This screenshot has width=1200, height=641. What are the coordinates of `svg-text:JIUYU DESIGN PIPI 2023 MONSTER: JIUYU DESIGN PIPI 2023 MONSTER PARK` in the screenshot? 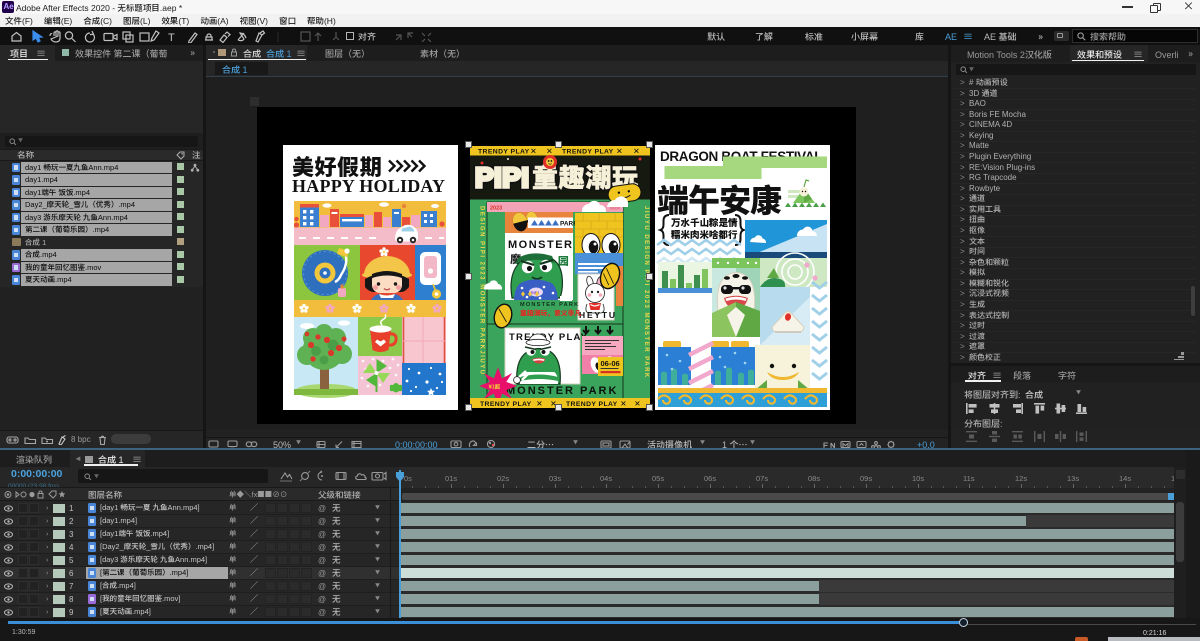 It's located at (646, 292).